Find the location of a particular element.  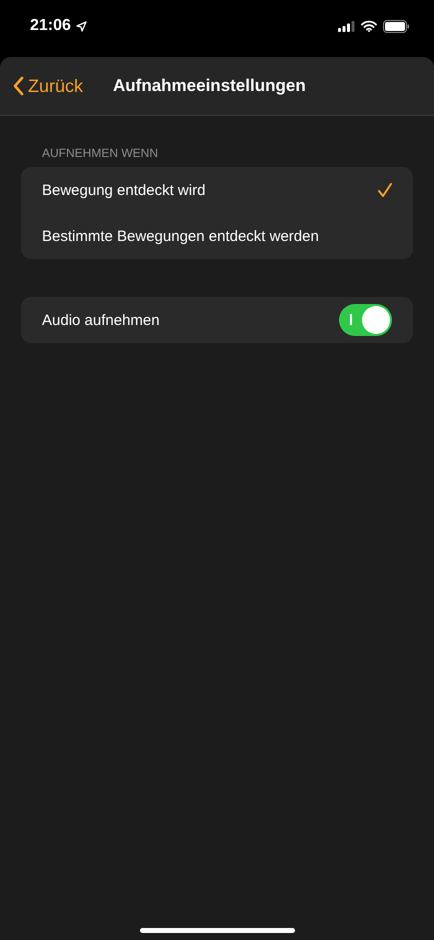

wifi-icon is located at coordinates (369, 26).